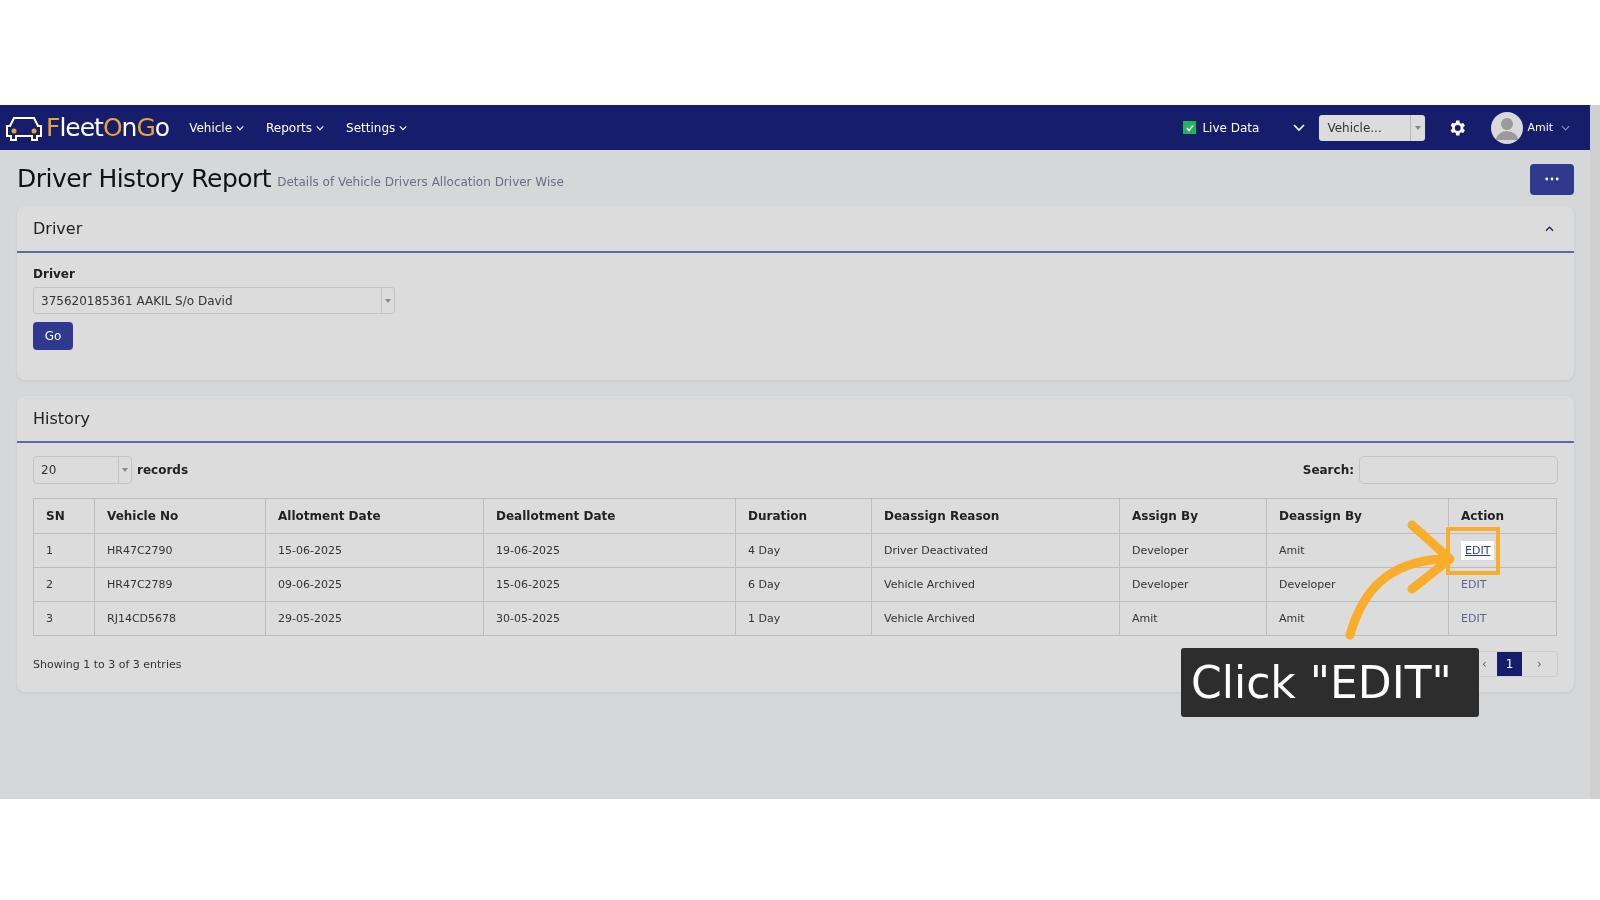 The width and height of the screenshot is (1600, 900). I want to click on column-header: Deassign By, so click(1357, 516).